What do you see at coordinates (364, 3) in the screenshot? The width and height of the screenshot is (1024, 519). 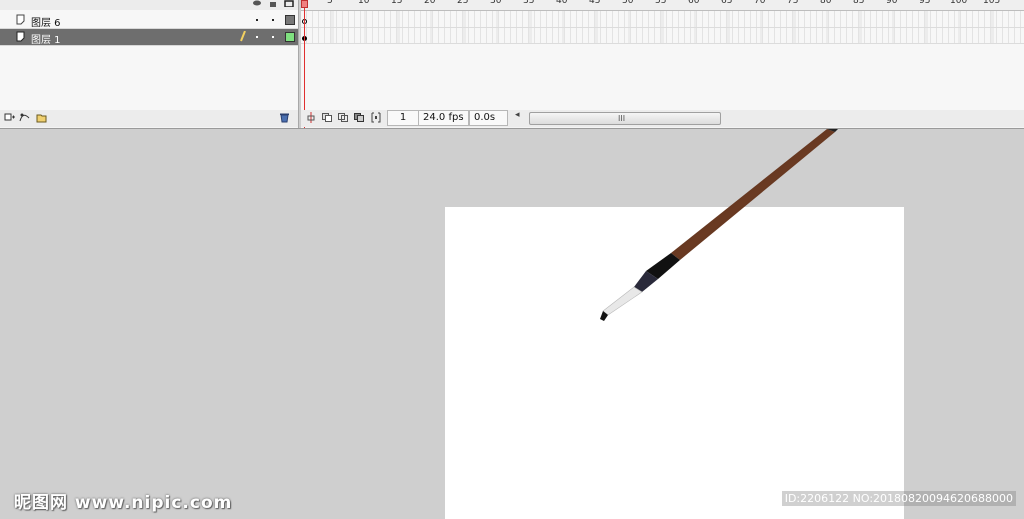 I see `ruler-label: 10` at bounding box center [364, 3].